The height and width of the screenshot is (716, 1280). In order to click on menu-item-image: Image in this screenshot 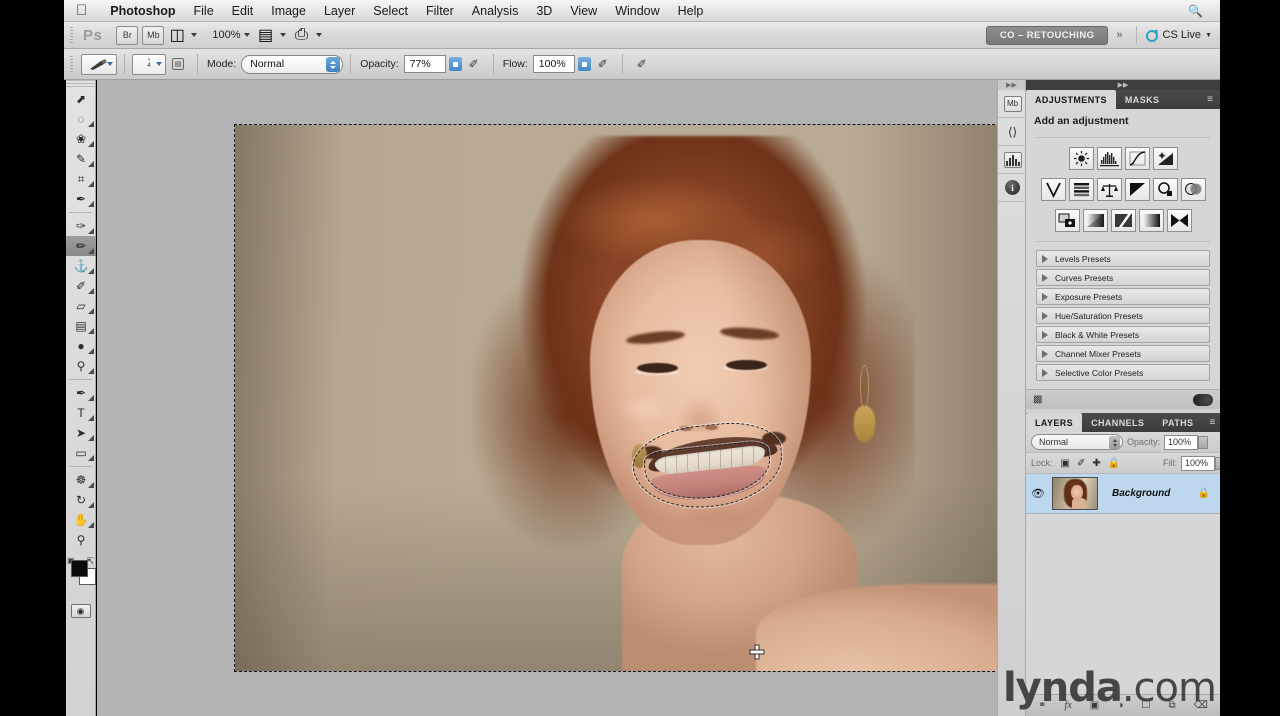, I will do `click(288, 11)`.